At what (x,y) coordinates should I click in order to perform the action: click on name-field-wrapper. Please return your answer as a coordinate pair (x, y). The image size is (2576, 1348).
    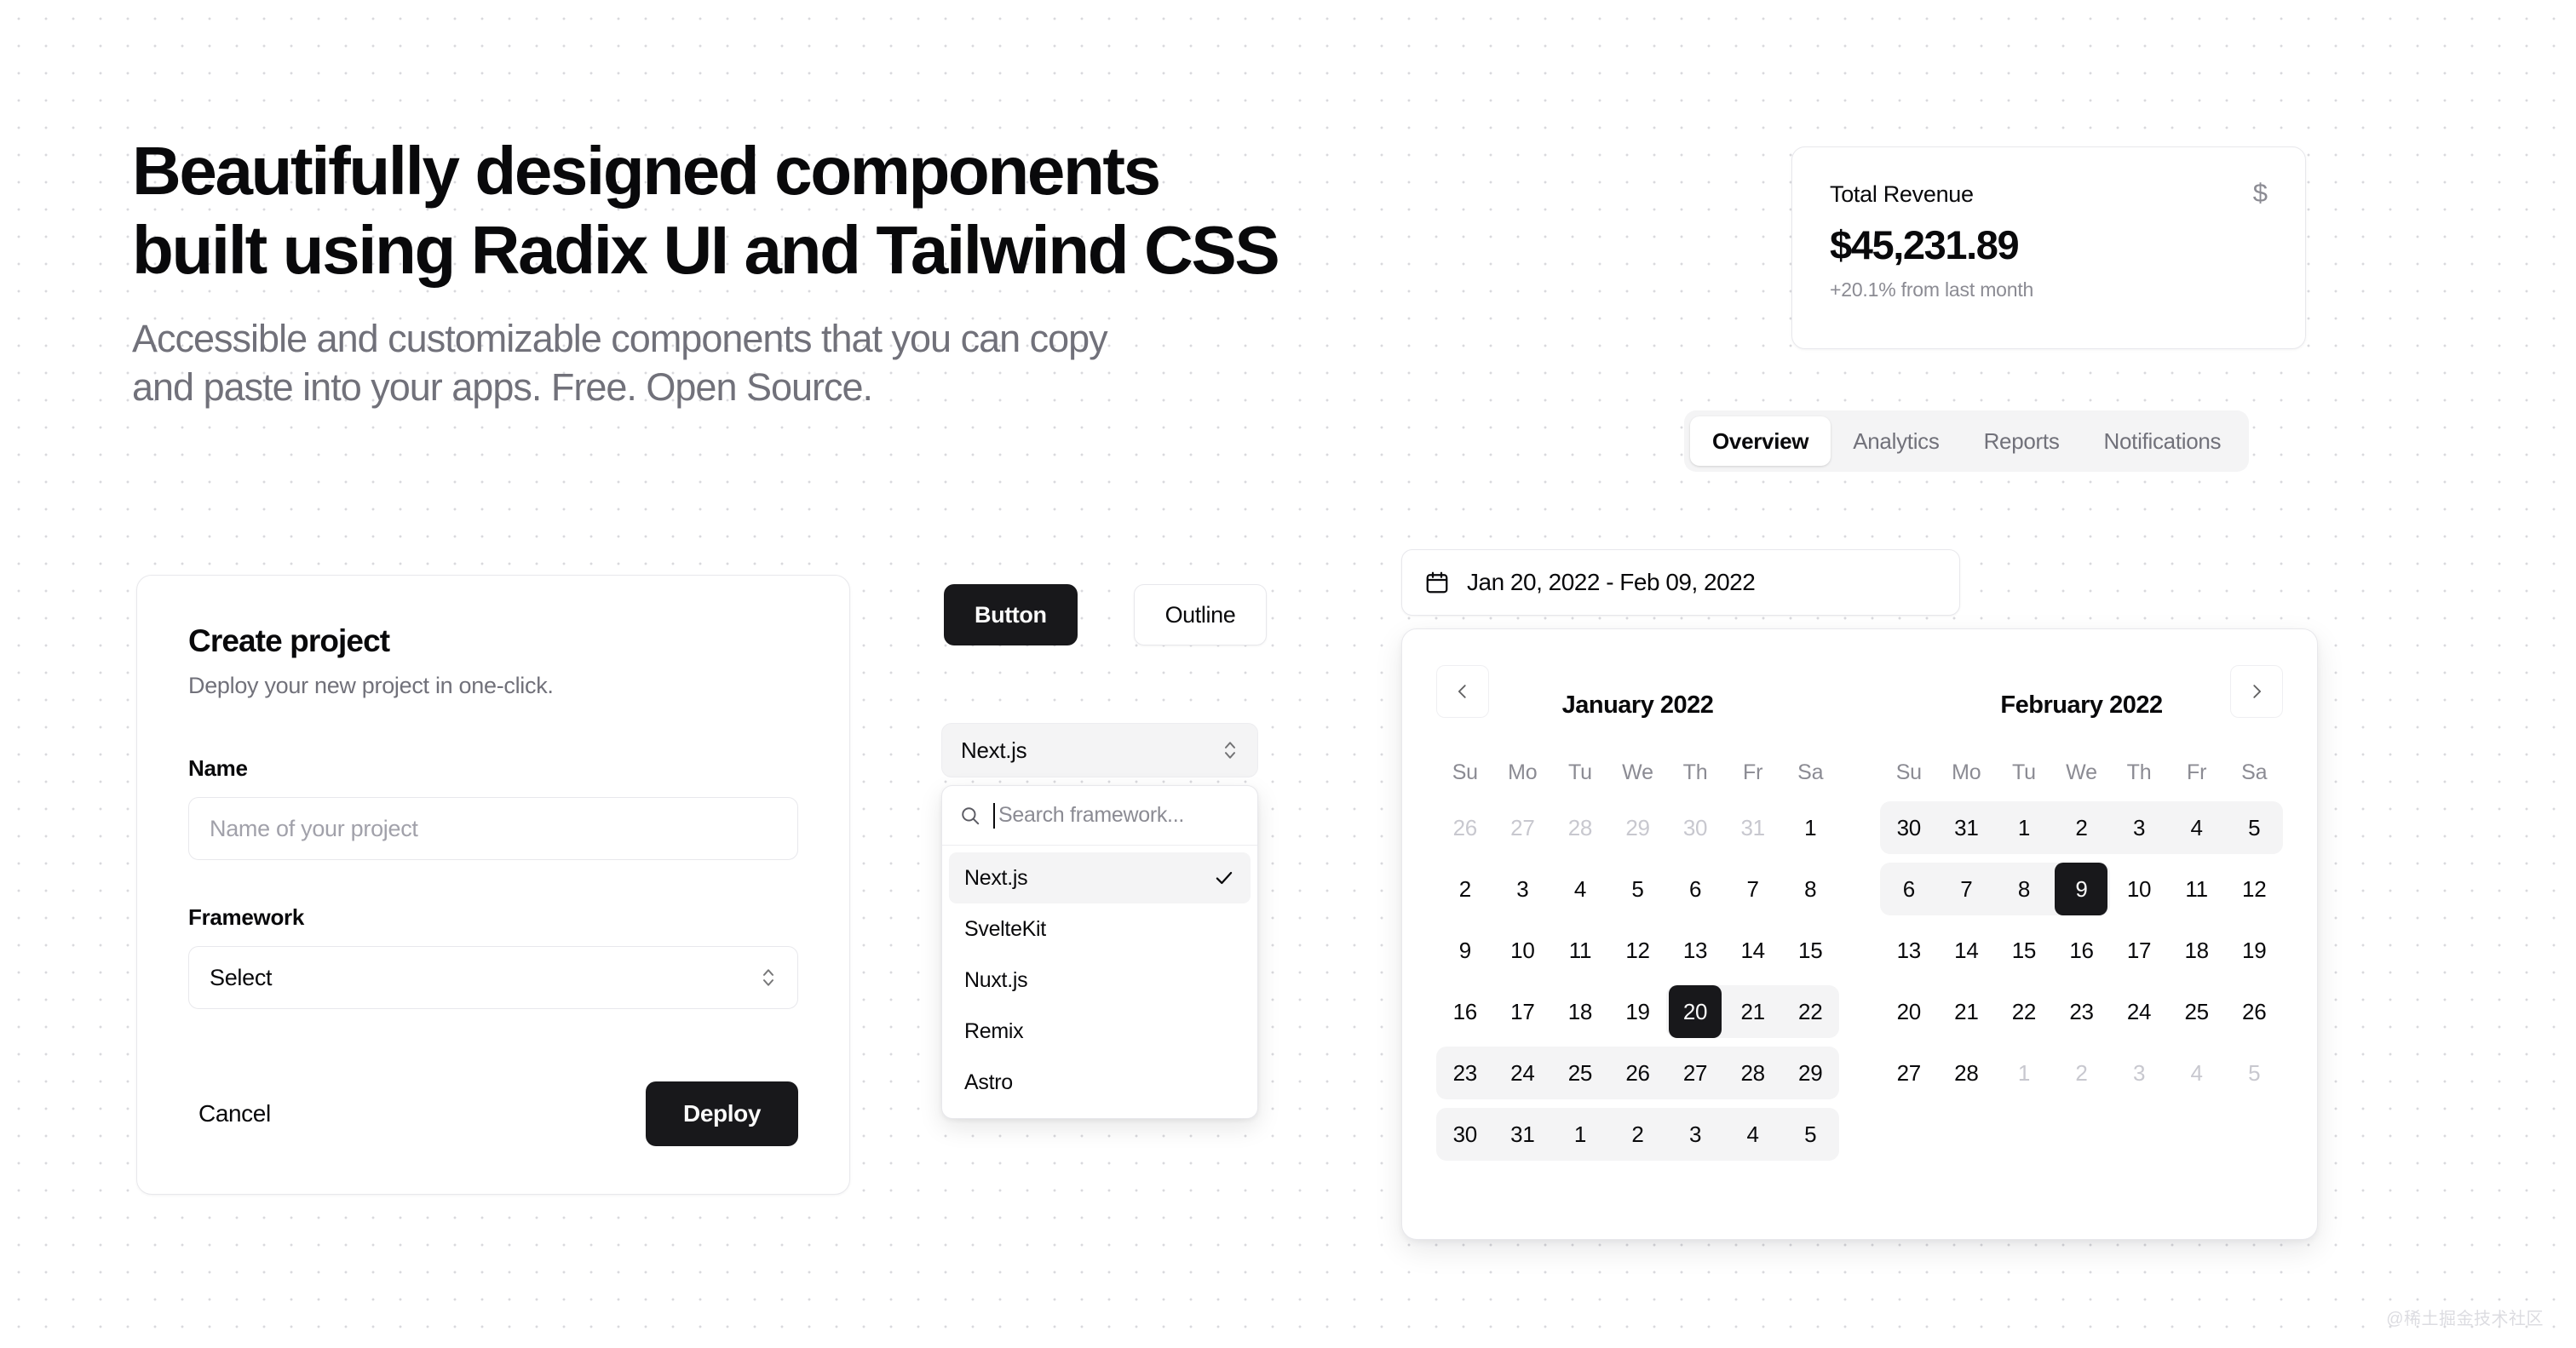
    Looking at the image, I should click on (493, 829).